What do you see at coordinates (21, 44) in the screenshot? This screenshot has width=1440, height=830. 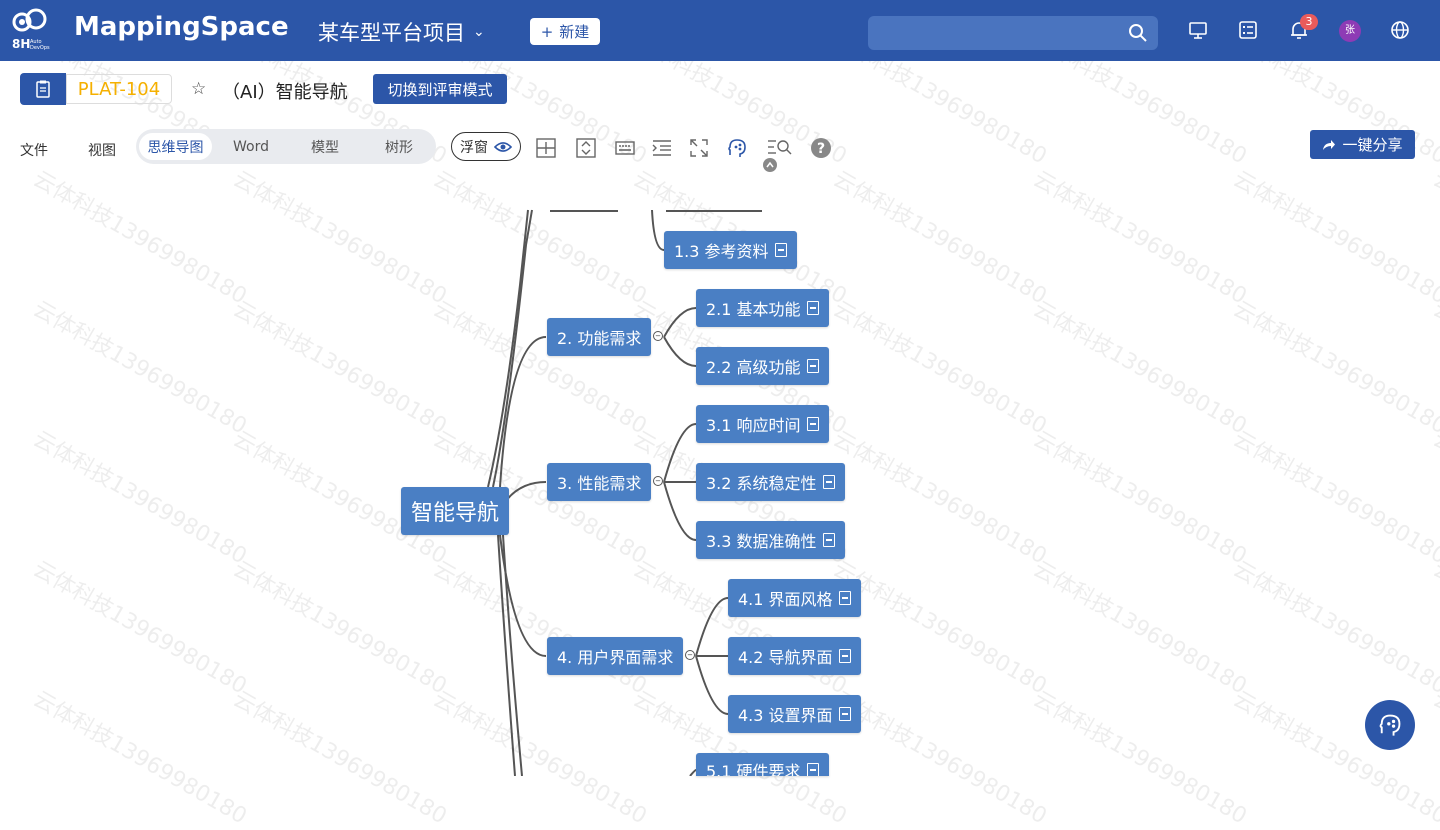 I see `svg-text: 8H` at bounding box center [21, 44].